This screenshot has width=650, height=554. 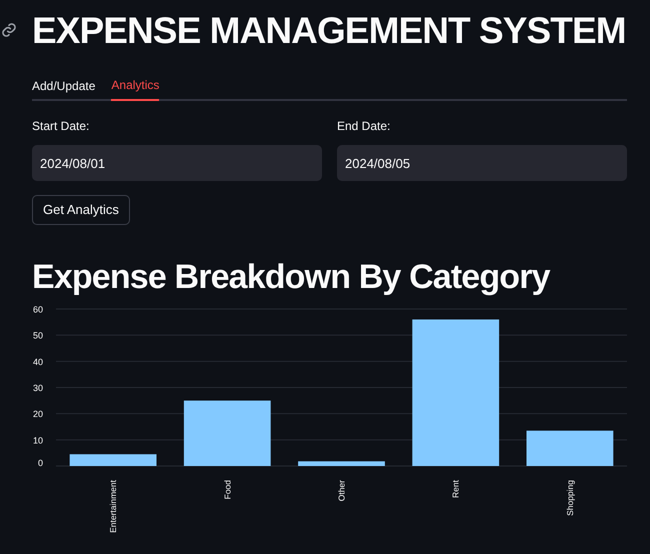 I want to click on section-heading: Expense Breakdown By Category, so click(x=292, y=277).